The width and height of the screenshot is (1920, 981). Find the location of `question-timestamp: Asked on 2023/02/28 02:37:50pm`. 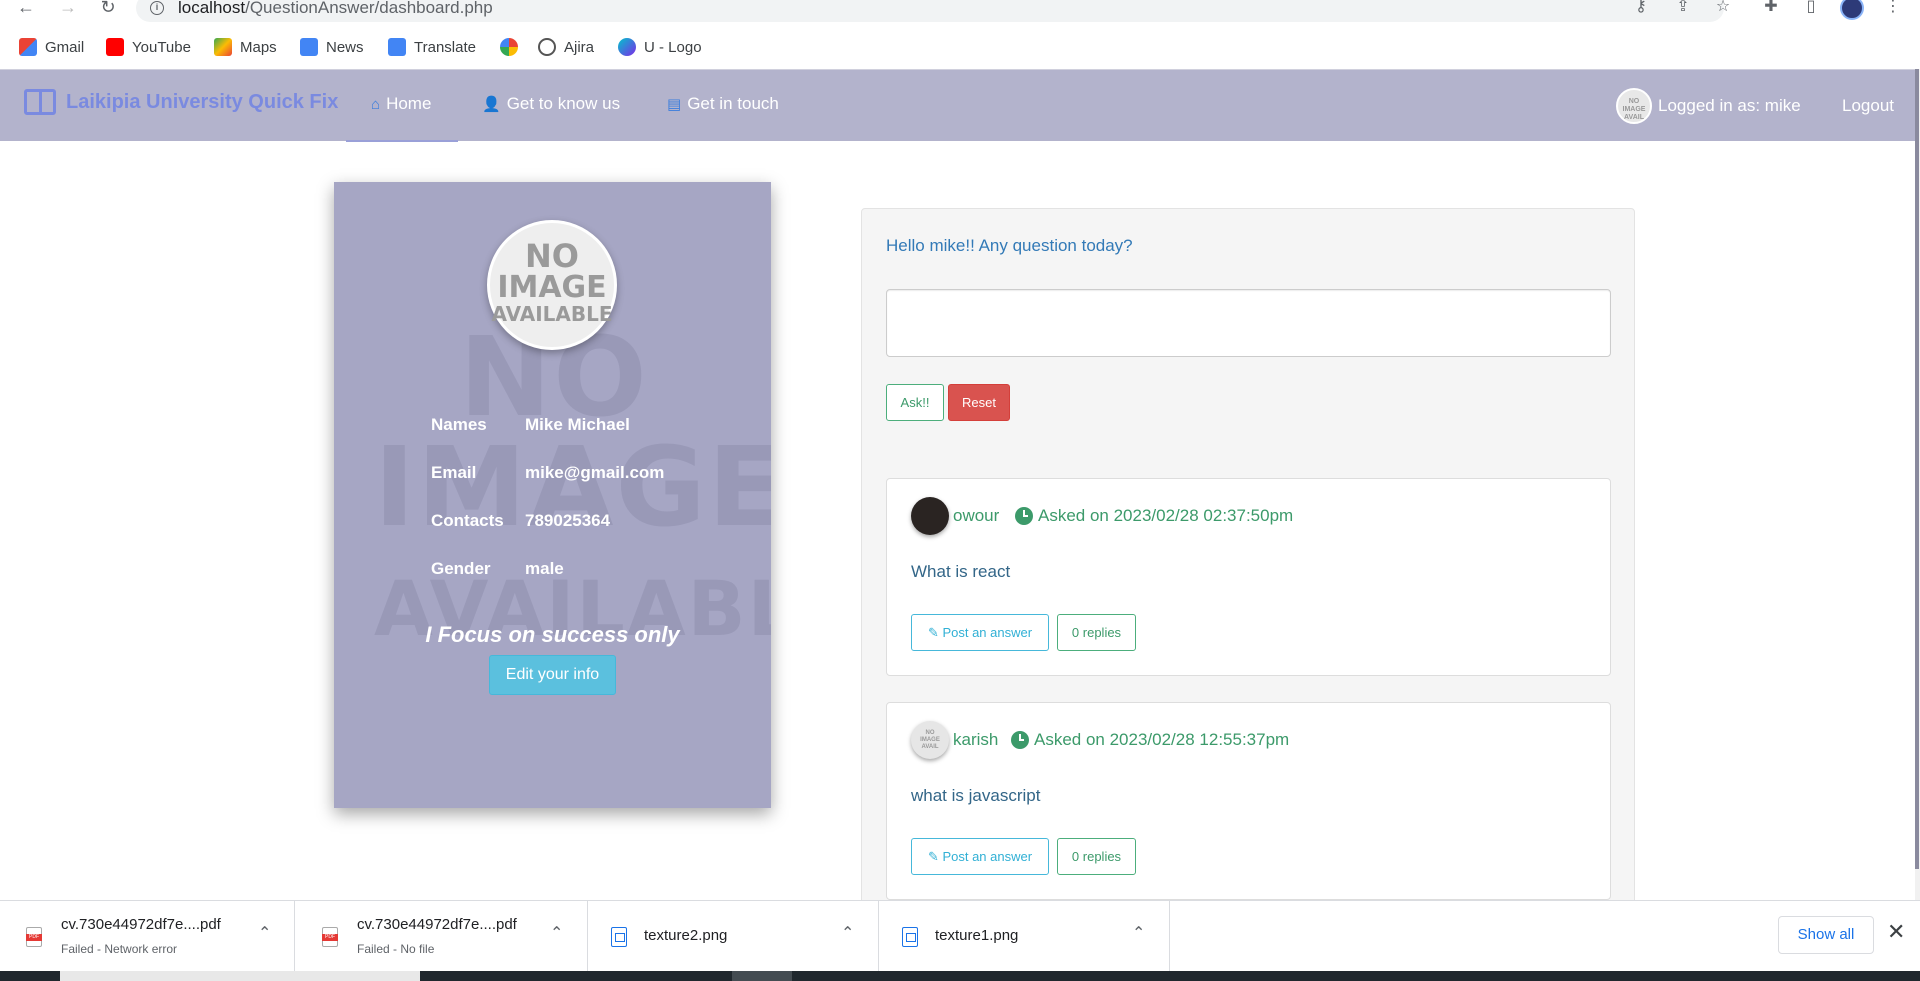

question-timestamp: Asked on 2023/02/28 02:37:50pm is located at coordinates (1154, 516).